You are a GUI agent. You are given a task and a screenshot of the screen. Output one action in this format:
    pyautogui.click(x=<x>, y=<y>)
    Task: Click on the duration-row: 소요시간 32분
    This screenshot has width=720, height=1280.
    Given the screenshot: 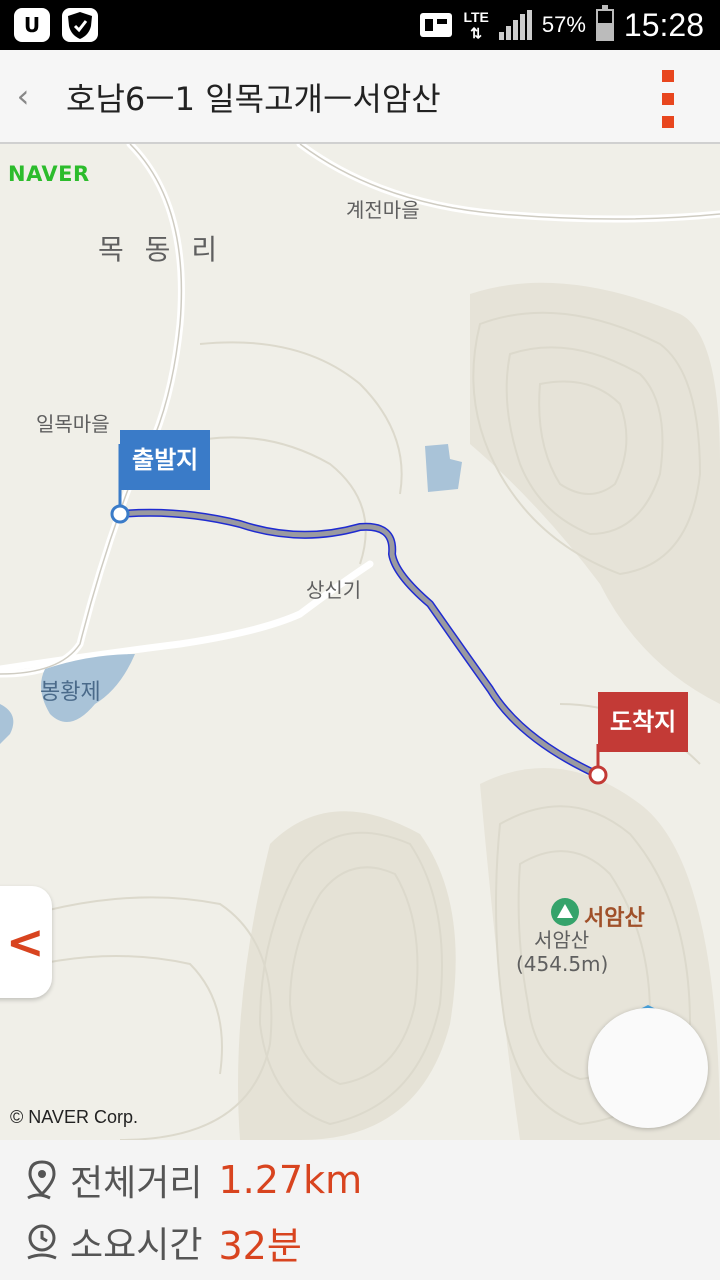 What is the action you would take?
    pyautogui.click(x=163, y=1242)
    